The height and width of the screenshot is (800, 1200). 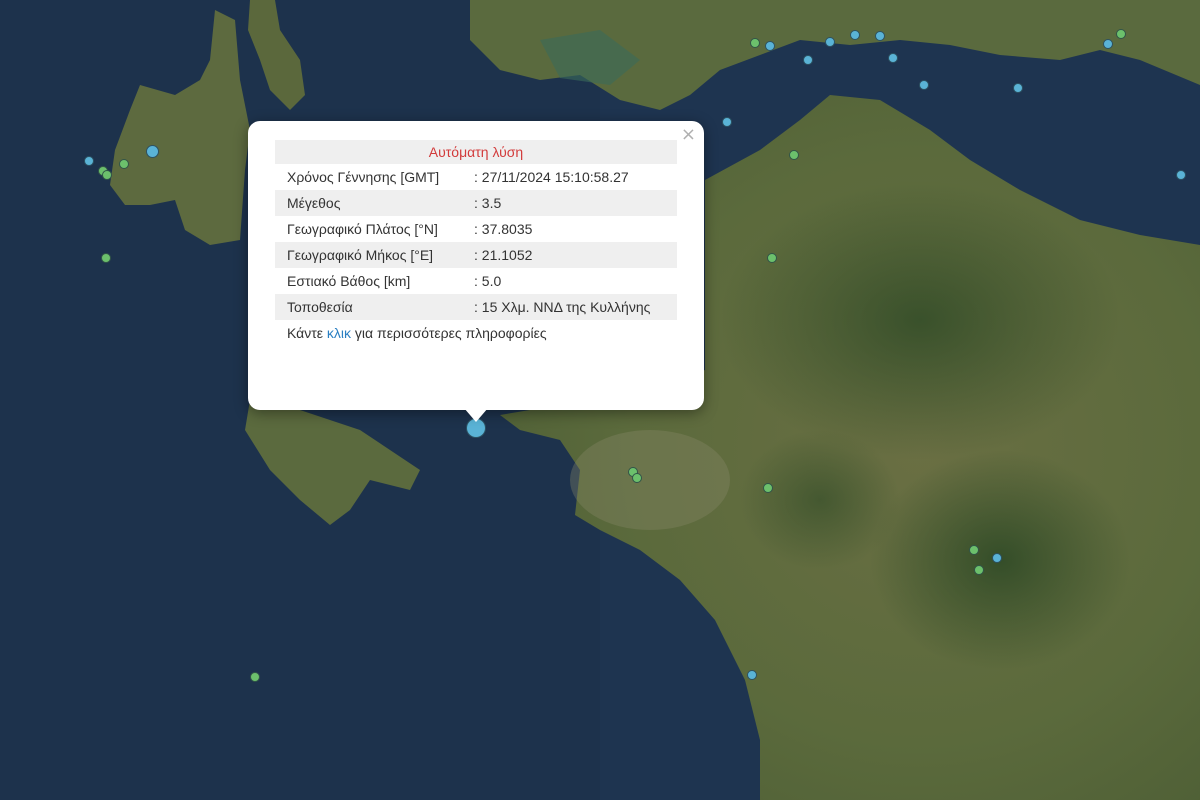 What do you see at coordinates (503, 229) in the screenshot?
I see `latitude-value: : 37.8035` at bounding box center [503, 229].